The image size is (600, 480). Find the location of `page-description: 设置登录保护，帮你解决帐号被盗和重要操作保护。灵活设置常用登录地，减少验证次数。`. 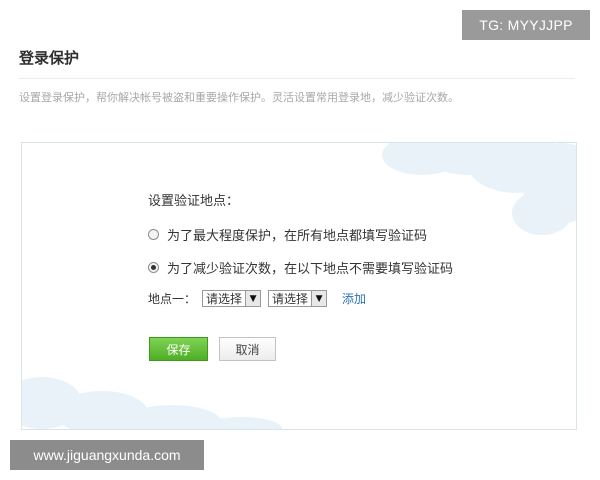

page-description: 设置登录保护，帮你解决帐号被盗和重要操作保护。灵活设置常用登录地，减少验证次数。 is located at coordinates (239, 97).